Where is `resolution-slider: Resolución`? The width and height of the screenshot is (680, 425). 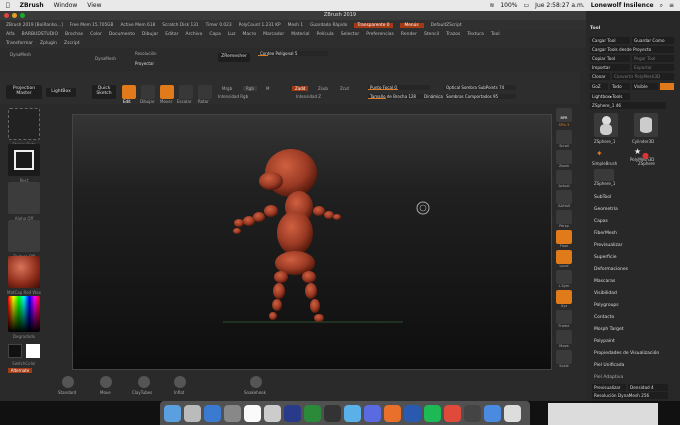
resolution-slider: Resolución is located at coordinates (146, 53).